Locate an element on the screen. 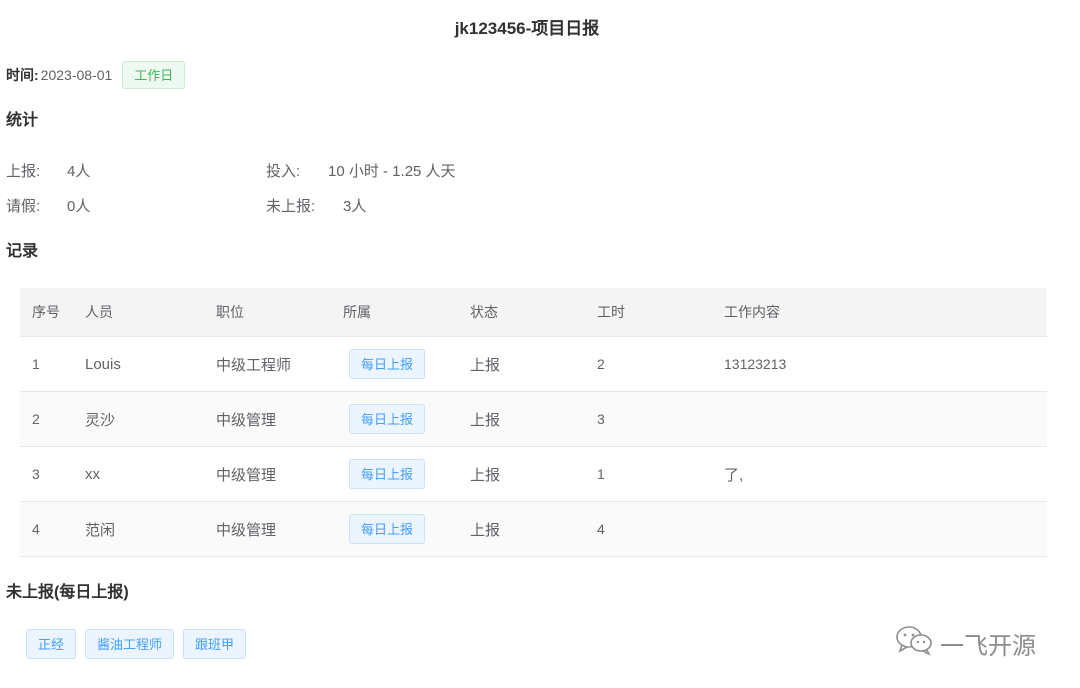 The width and height of the screenshot is (1080, 688). col-header-name: 人员 is located at coordinates (99, 312).